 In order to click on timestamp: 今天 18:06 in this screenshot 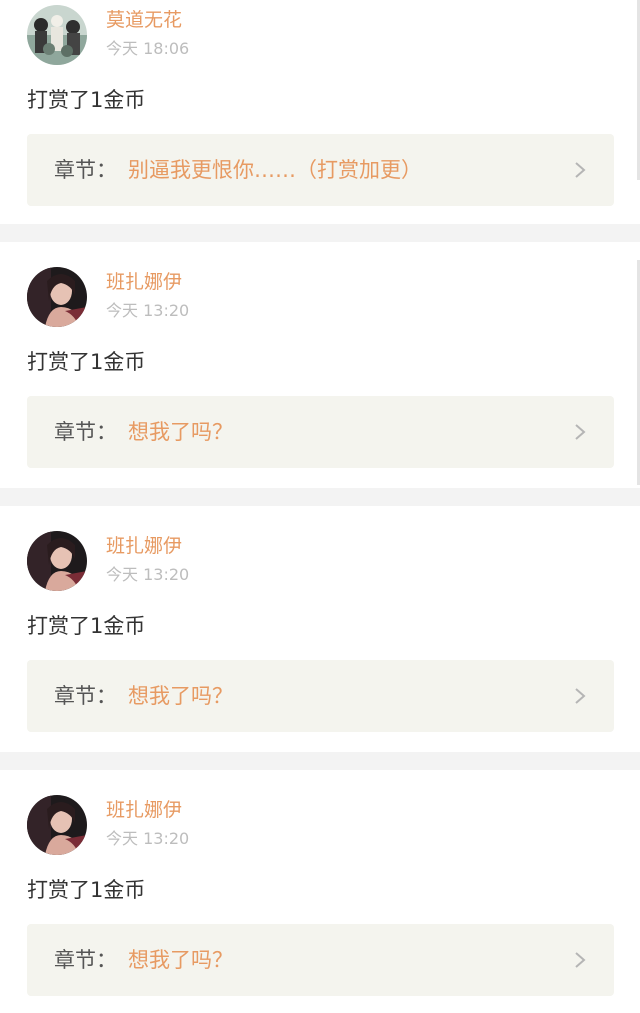, I will do `click(148, 48)`.